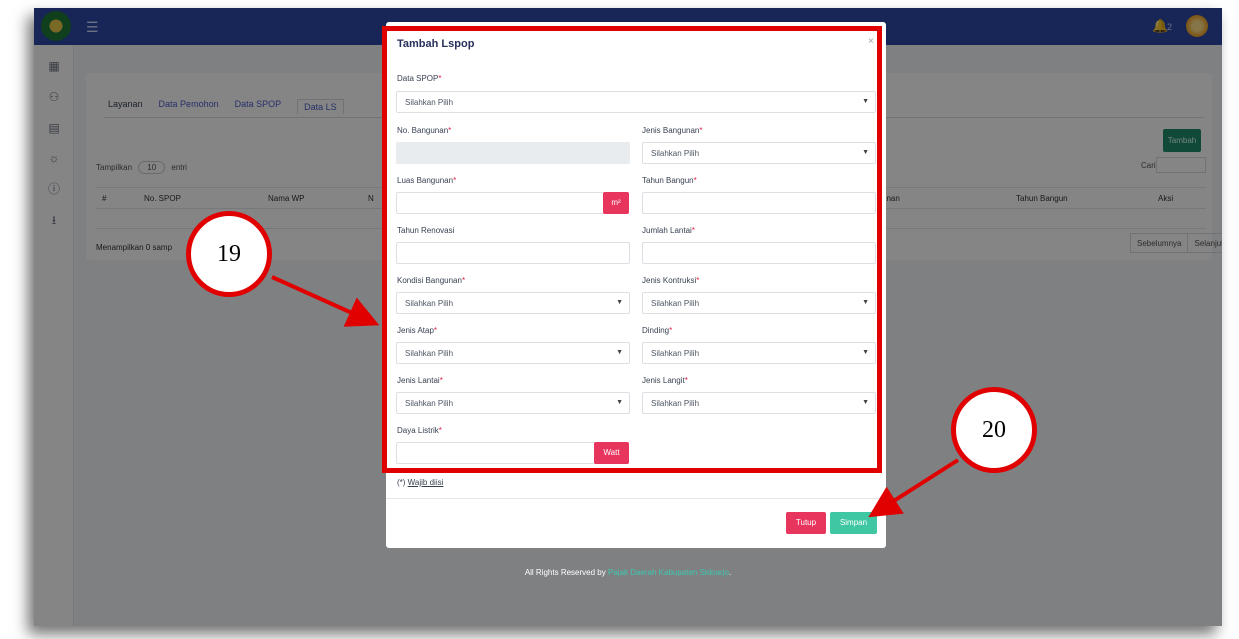 The image size is (1239, 639). Describe the element at coordinates (424, 130) in the screenshot. I see `label-no-bangunan: No. Bangunan*` at that location.